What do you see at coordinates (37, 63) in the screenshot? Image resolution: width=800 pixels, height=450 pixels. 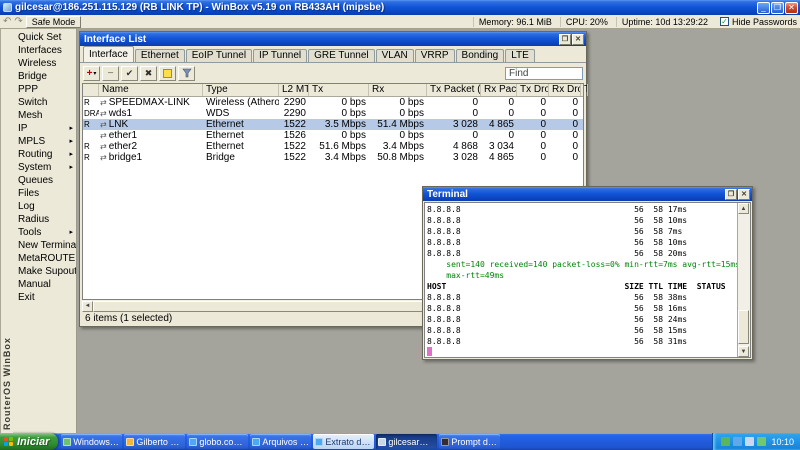 I see `sidebar-item-label: Wireless` at bounding box center [37, 63].